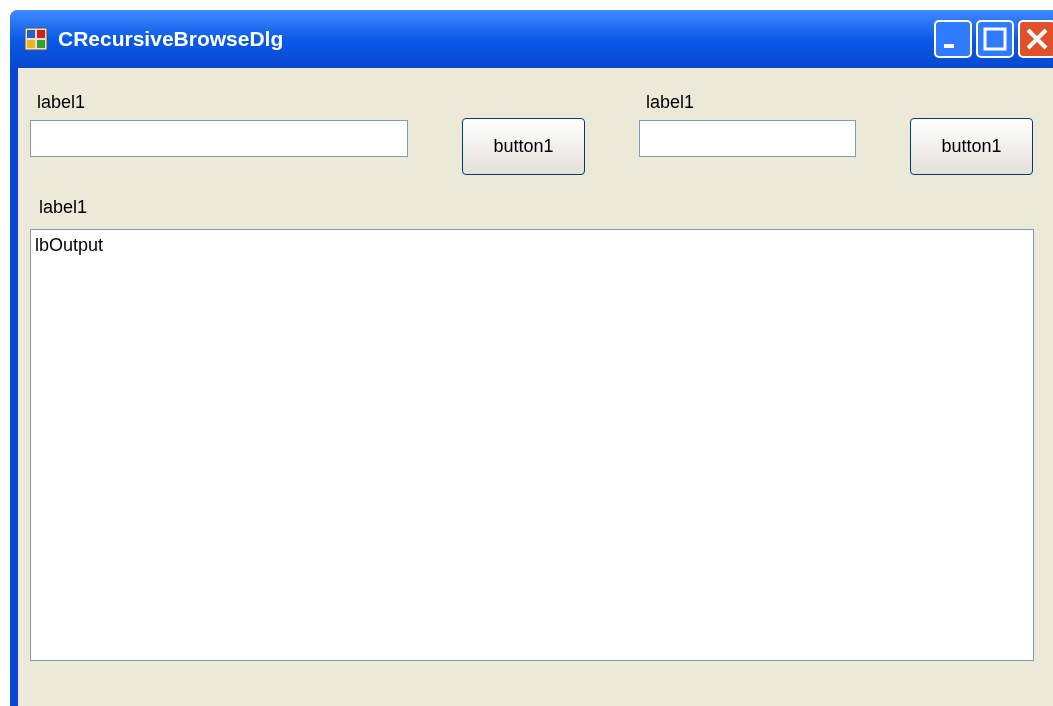 This screenshot has height=706, width=1053. I want to click on window-title: CRecursiveBrowseDlg, so click(171, 39).